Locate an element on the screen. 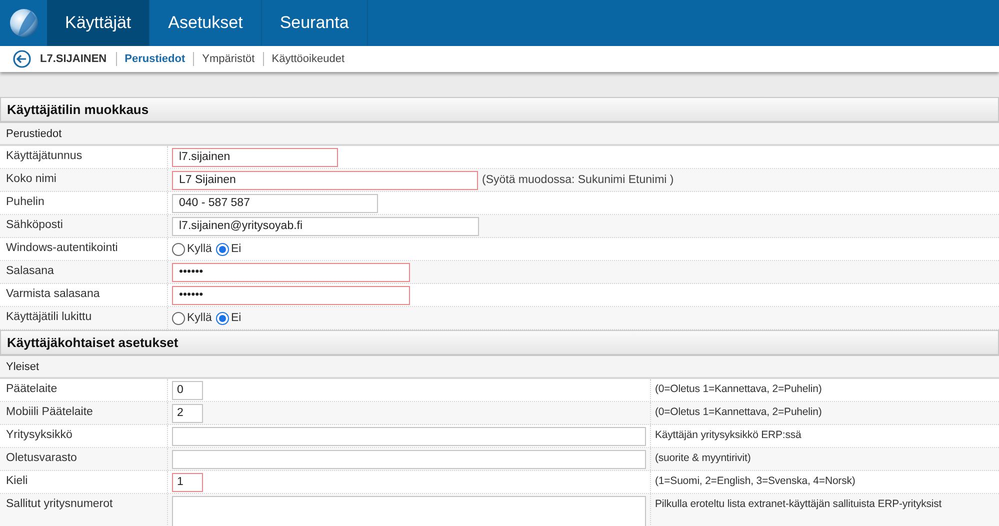  nav-tab: Seuranta is located at coordinates (315, 23).